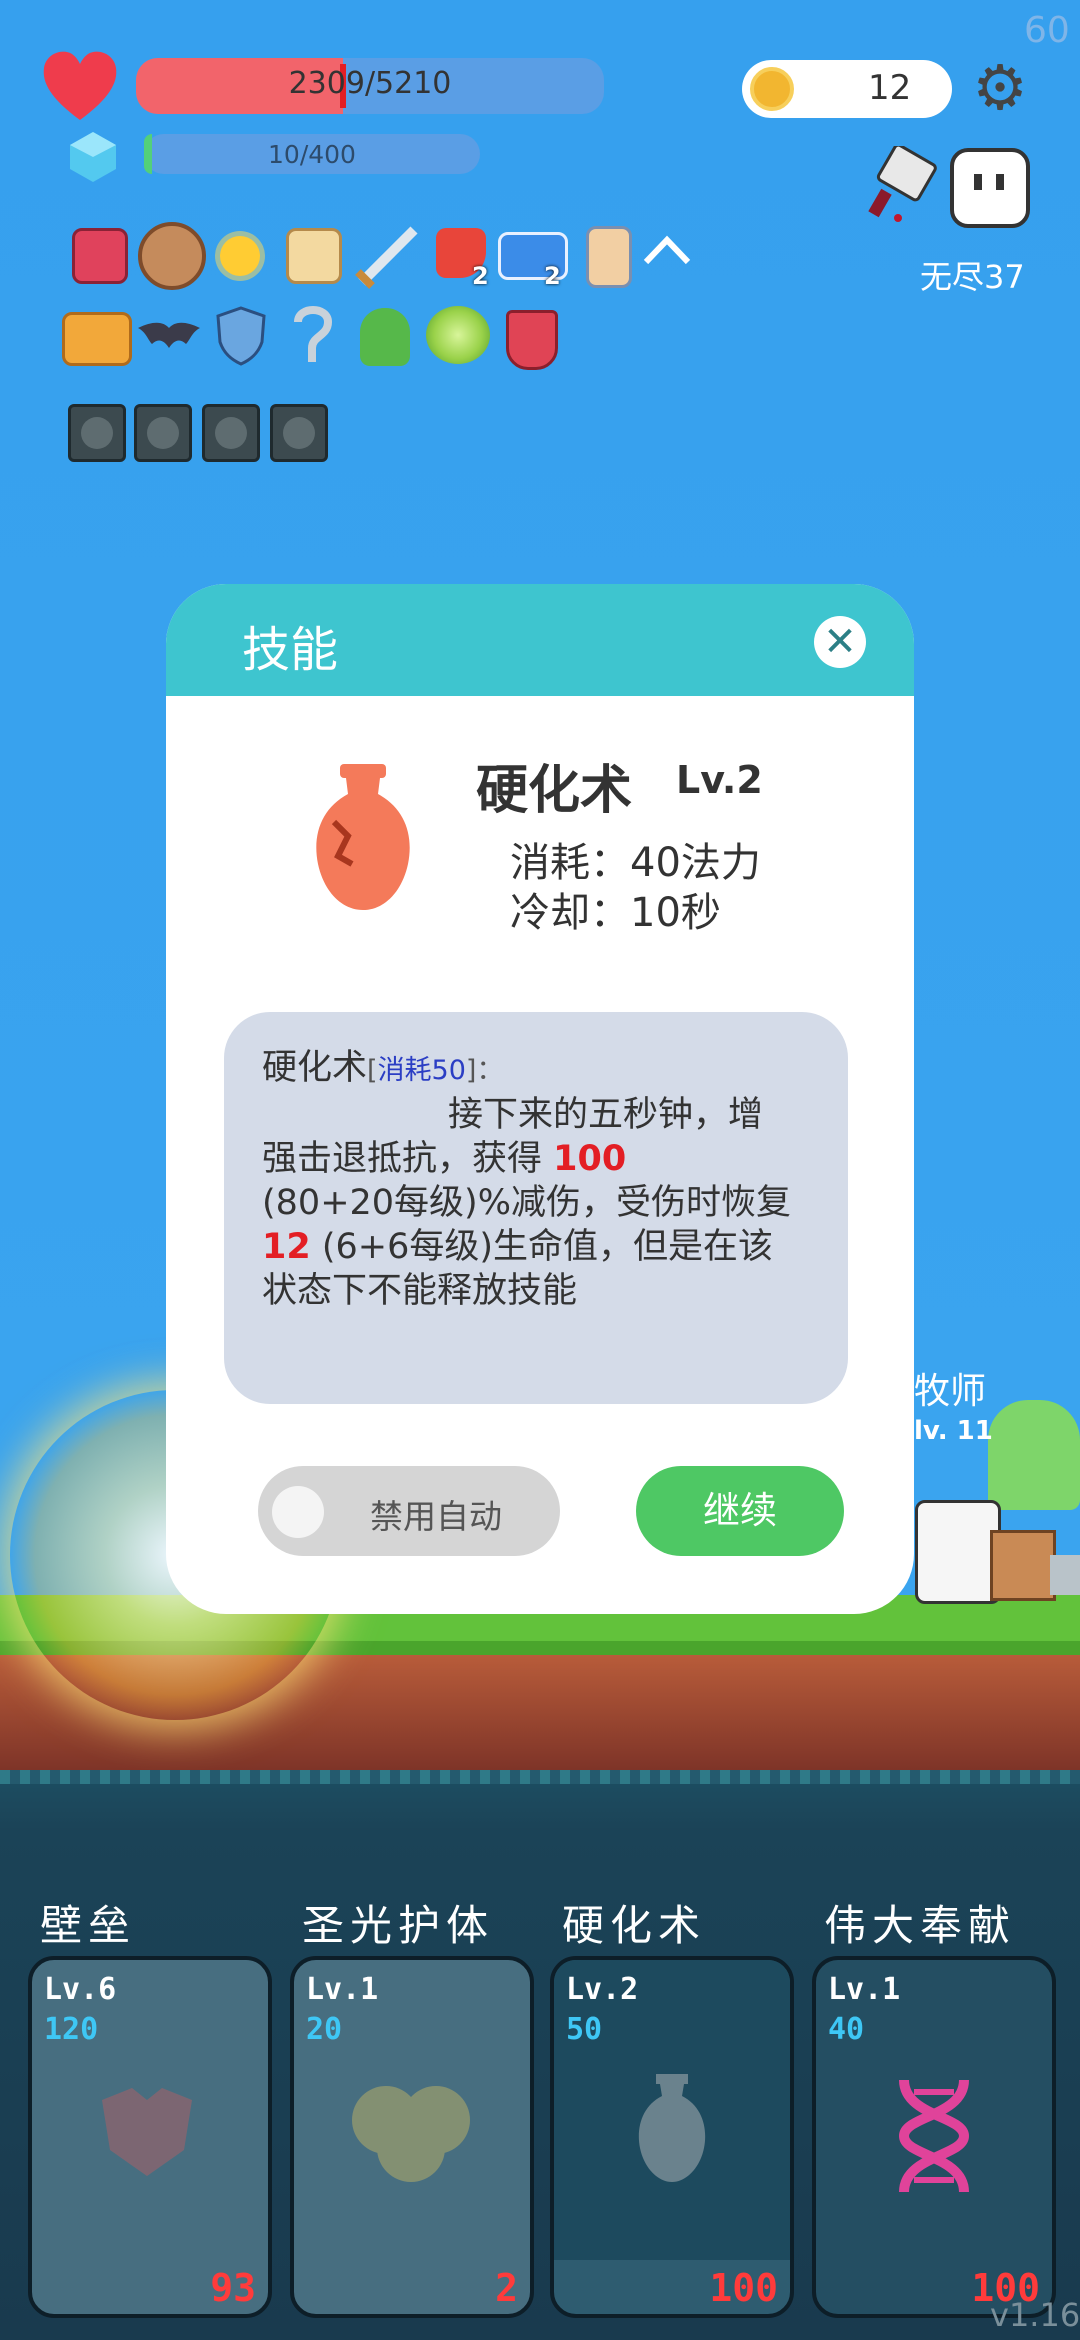 This screenshot has height=2340, width=1080. What do you see at coordinates (634, 1925) in the screenshot?
I see `skill-title-3: 硬化术` at bounding box center [634, 1925].